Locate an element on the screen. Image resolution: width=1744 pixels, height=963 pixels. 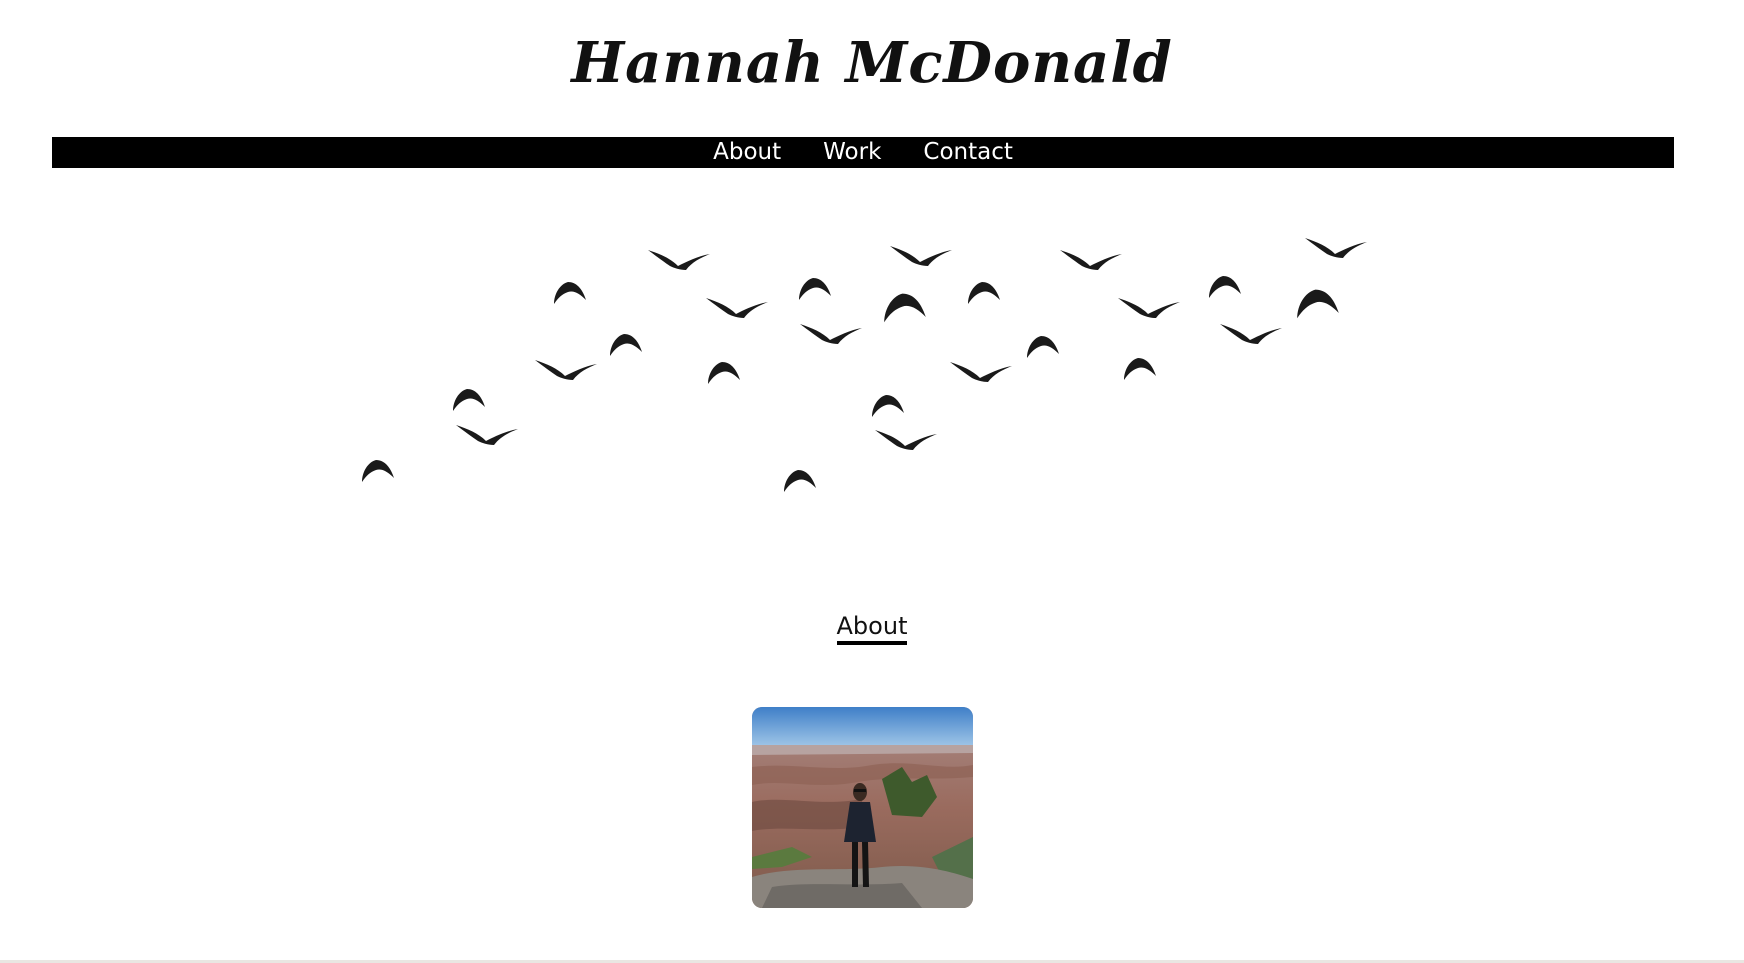
profile-photo is located at coordinates (862, 807).